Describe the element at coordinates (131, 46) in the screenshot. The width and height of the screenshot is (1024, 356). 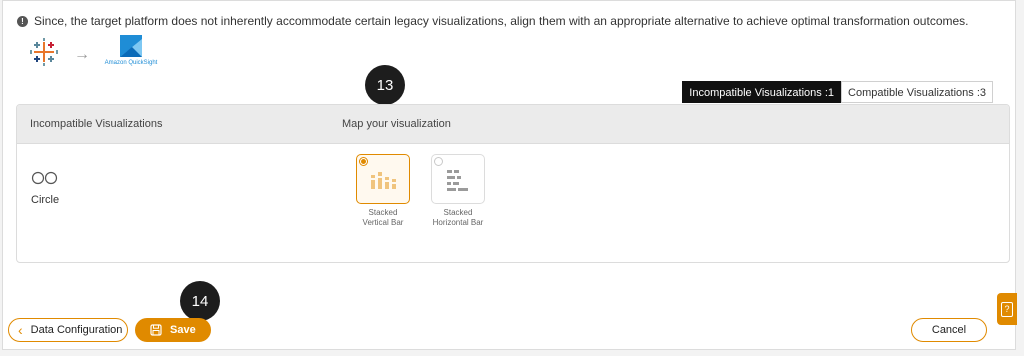
I see `quicksight-icon` at that location.